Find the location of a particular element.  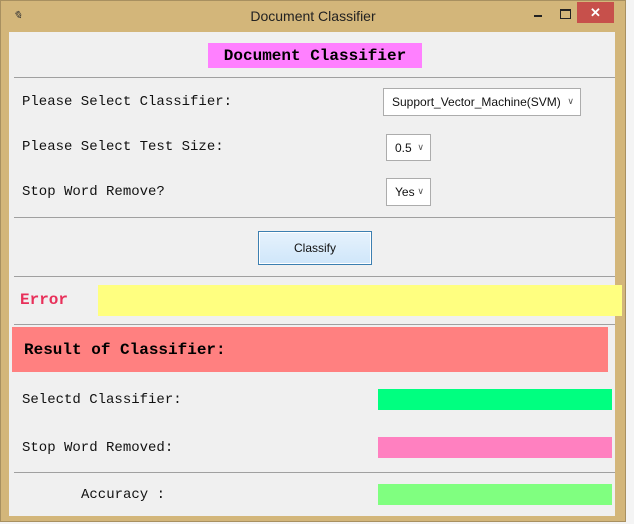

classifier-select-value: Support_Vector_Machine(SVM) is located at coordinates (476, 102).